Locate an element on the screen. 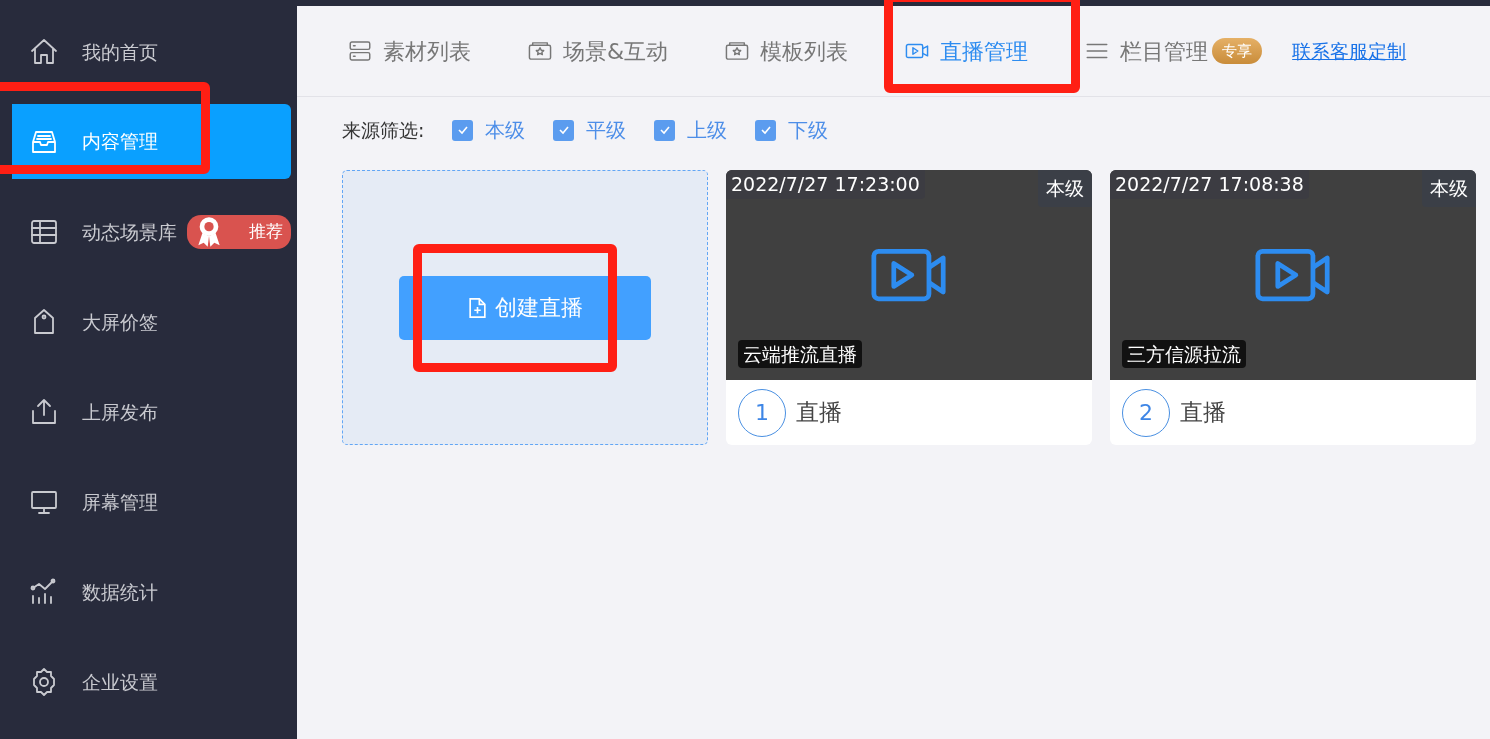  filter-checkbox: 本级 is located at coordinates (489, 130).